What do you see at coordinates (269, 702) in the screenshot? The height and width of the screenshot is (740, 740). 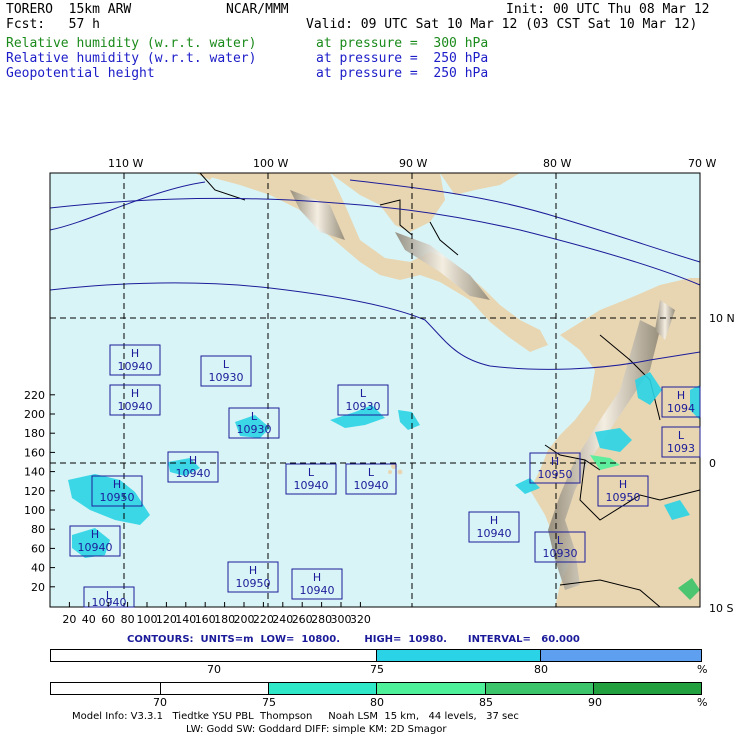 I see `cb300-label-75: 75` at bounding box center [269, 702].